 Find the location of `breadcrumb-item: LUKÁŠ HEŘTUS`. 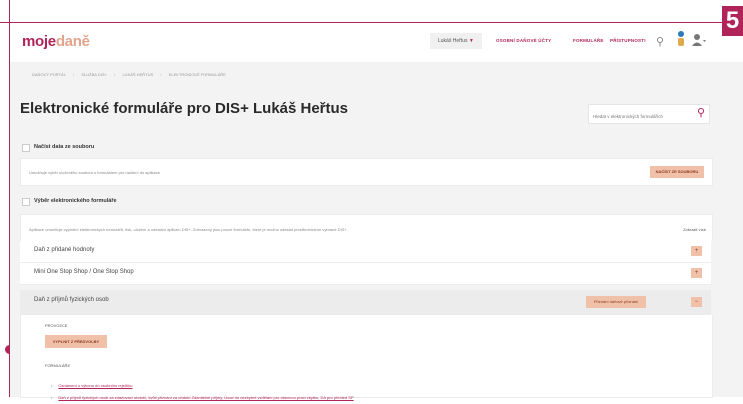

breadcrumb-item: LUKÁŠ HEŘTUS is located at coordinates (137, 74).